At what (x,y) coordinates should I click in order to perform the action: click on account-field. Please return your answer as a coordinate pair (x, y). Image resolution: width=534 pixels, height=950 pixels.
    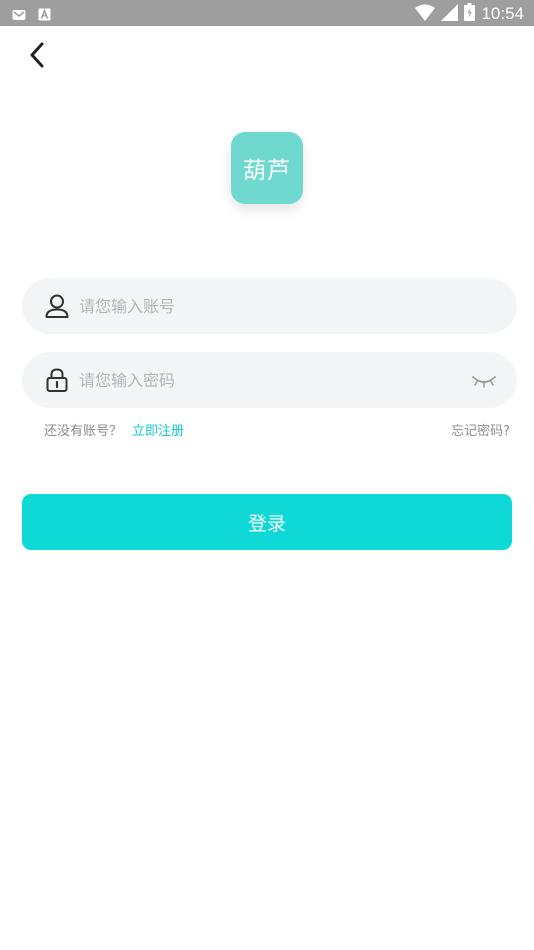
    Looking at the image, I should click on (269, 306).